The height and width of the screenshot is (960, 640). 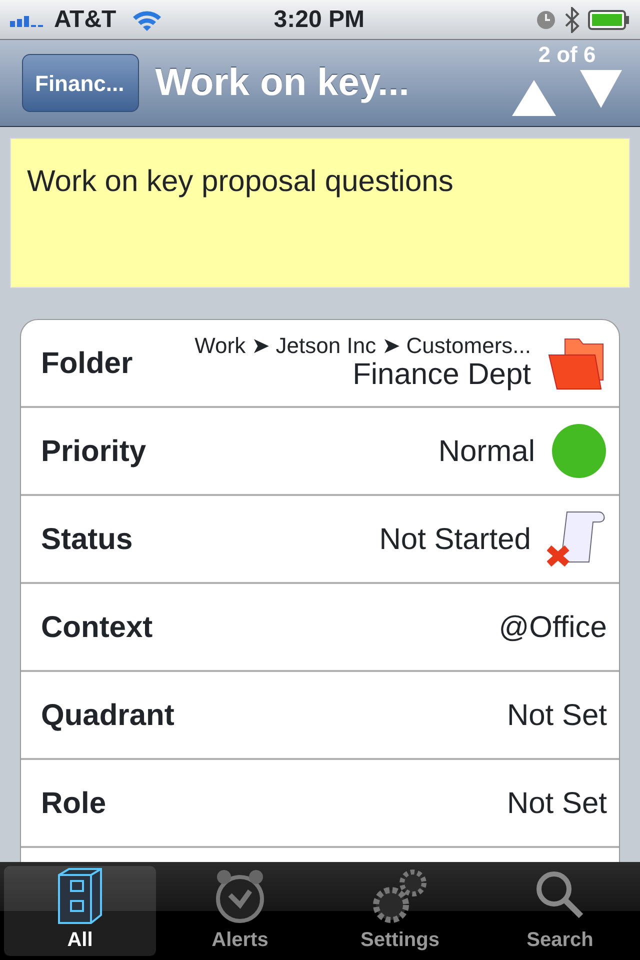 I want to click on battery-icon, so click(x=609, y=20).